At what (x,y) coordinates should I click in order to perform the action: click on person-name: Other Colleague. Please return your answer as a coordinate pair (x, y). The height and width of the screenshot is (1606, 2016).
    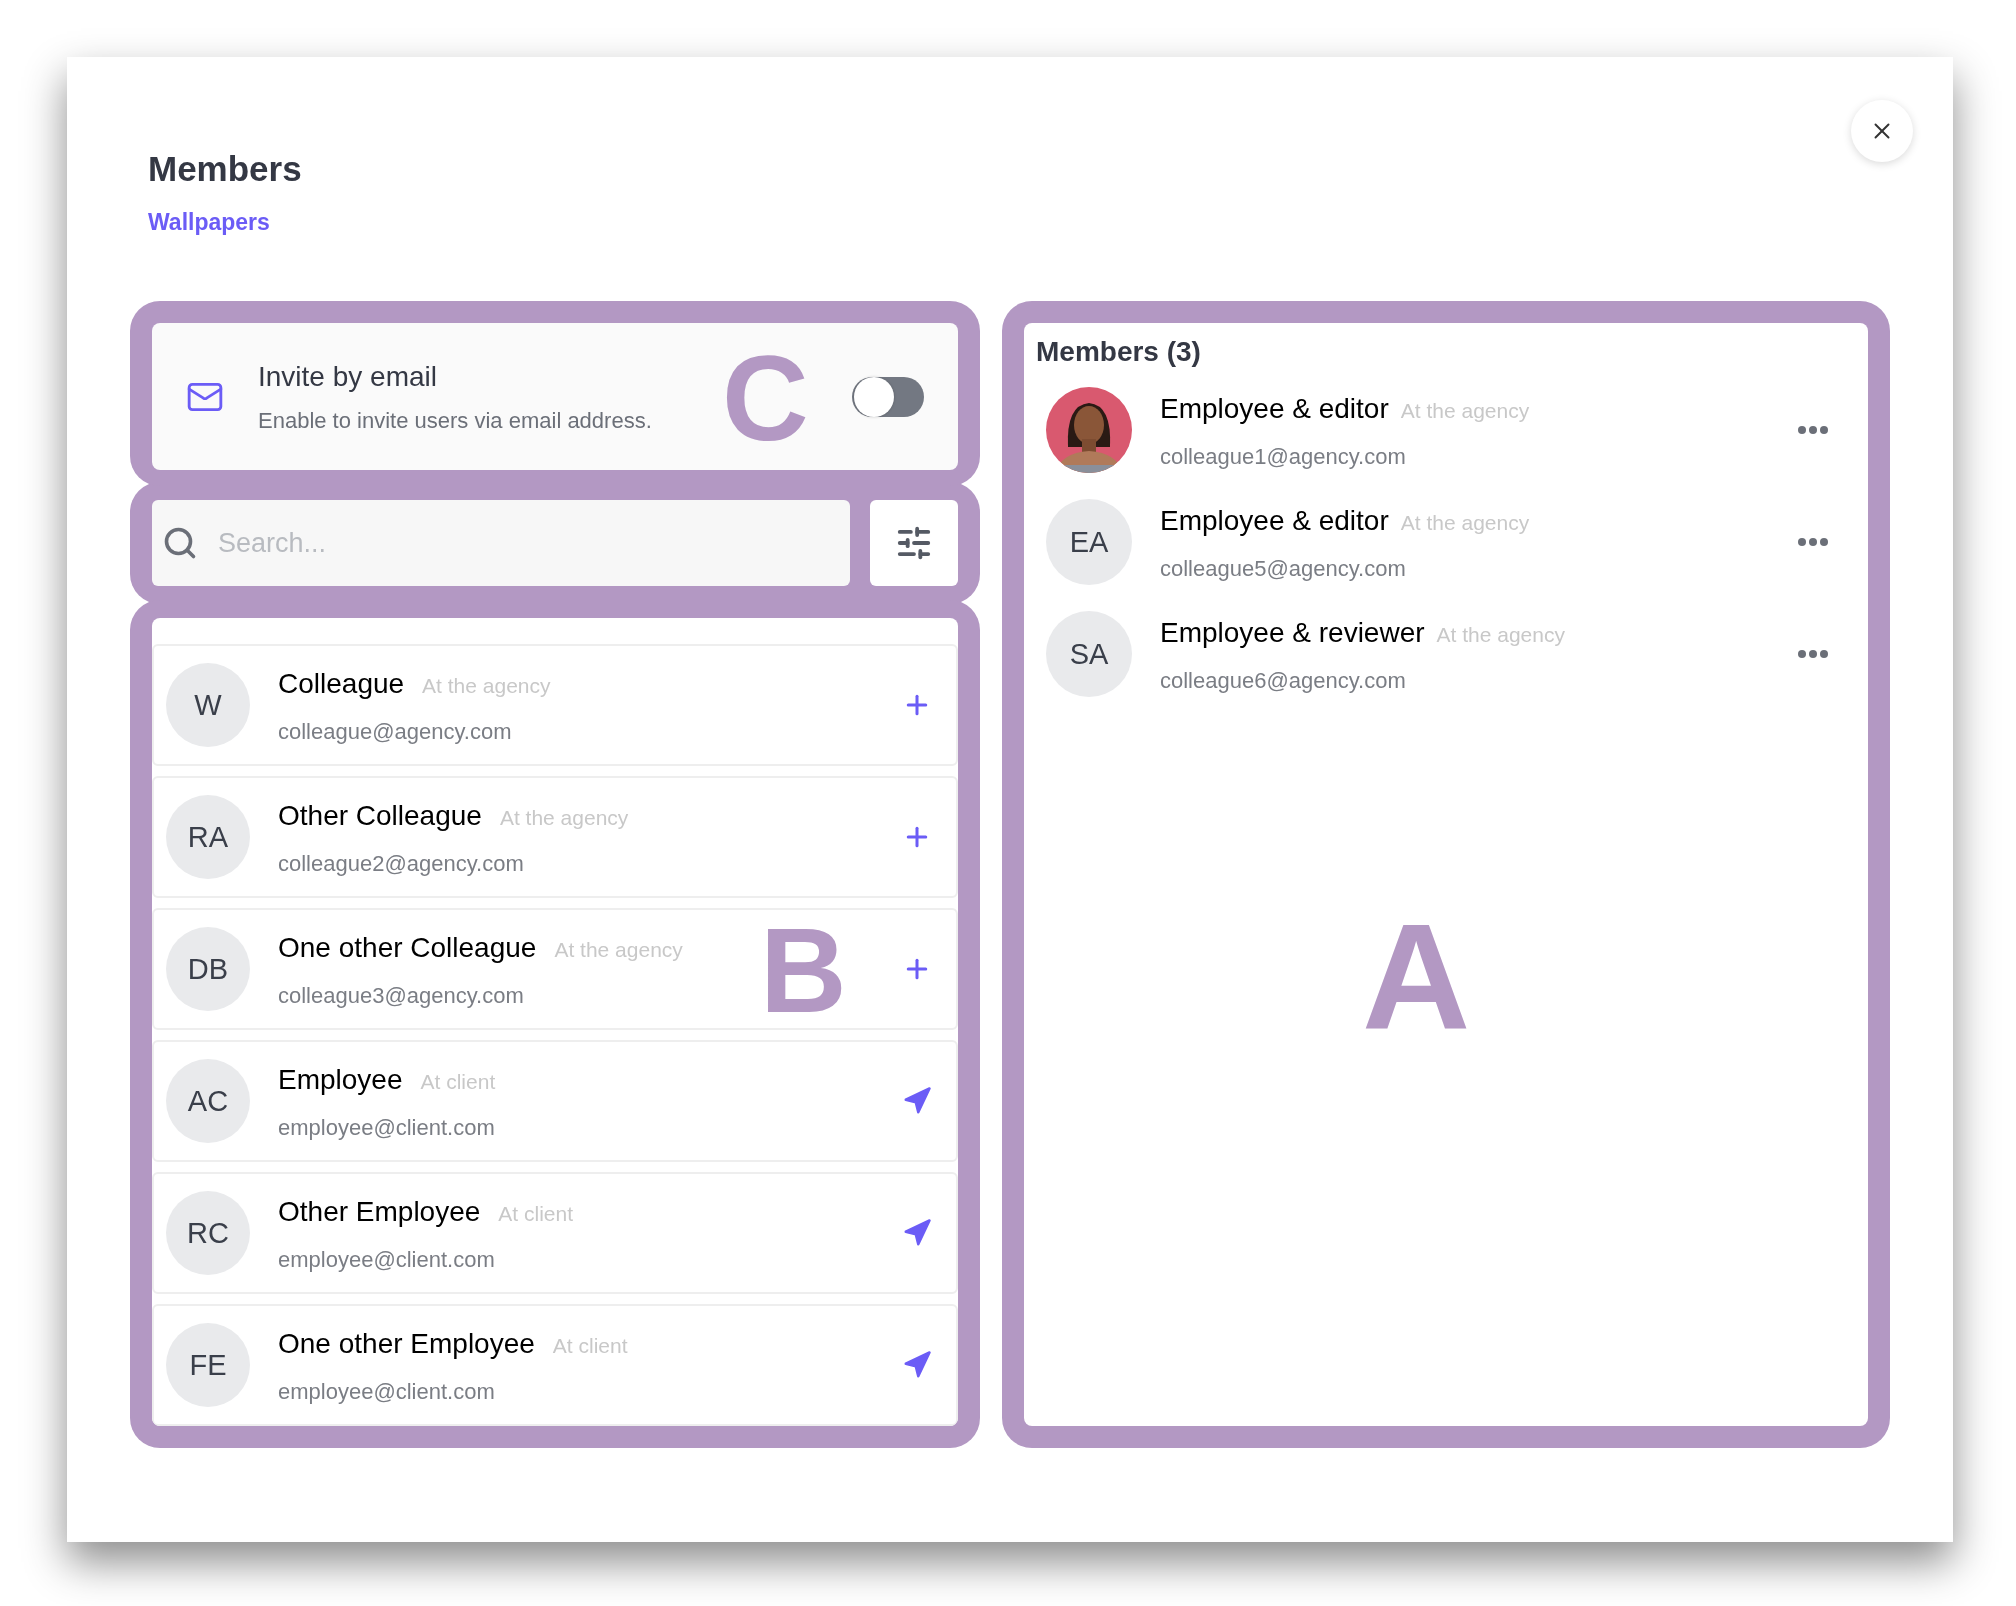
    Looking at the image, I should click on (380, 815).